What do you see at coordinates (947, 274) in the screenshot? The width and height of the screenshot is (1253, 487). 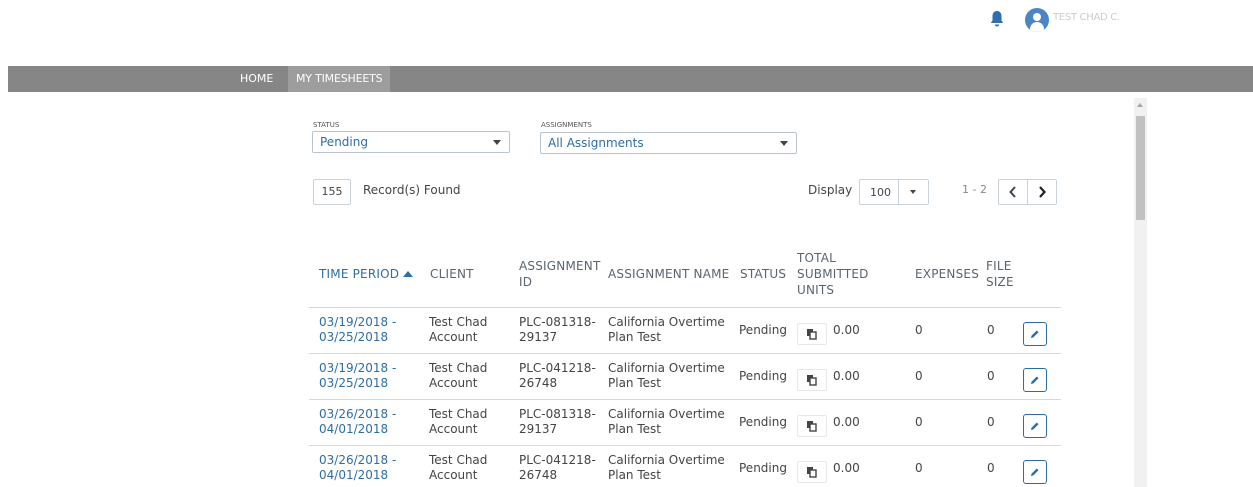 I see `column-header-expenses: EXPENSES` at bounding box center [947, 274].